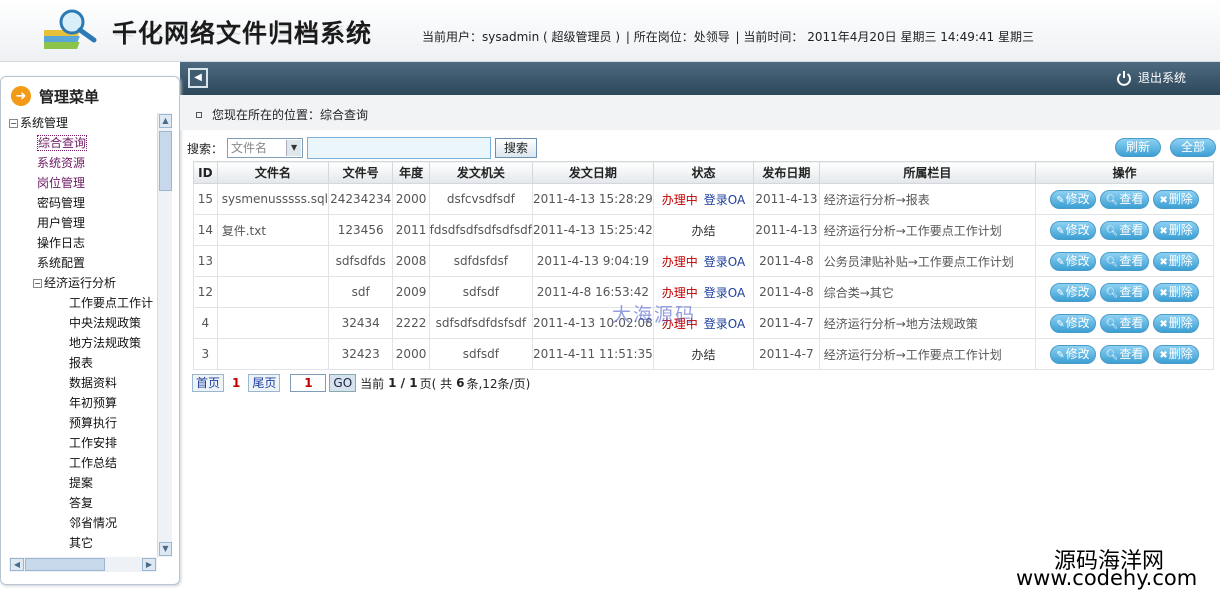 This screenshot has height=597, width=1220. What do you see at coordinates (592, 172) in the screenshot?
I see `col-issue-date: 发文日期` at bounding box center [592, 172].